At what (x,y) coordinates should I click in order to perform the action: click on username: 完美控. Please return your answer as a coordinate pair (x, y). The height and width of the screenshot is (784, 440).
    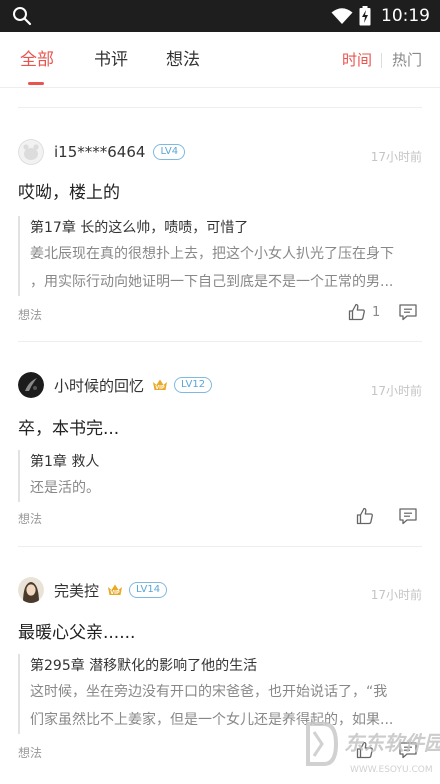
    Looking at the image, I should click on (76, 590).